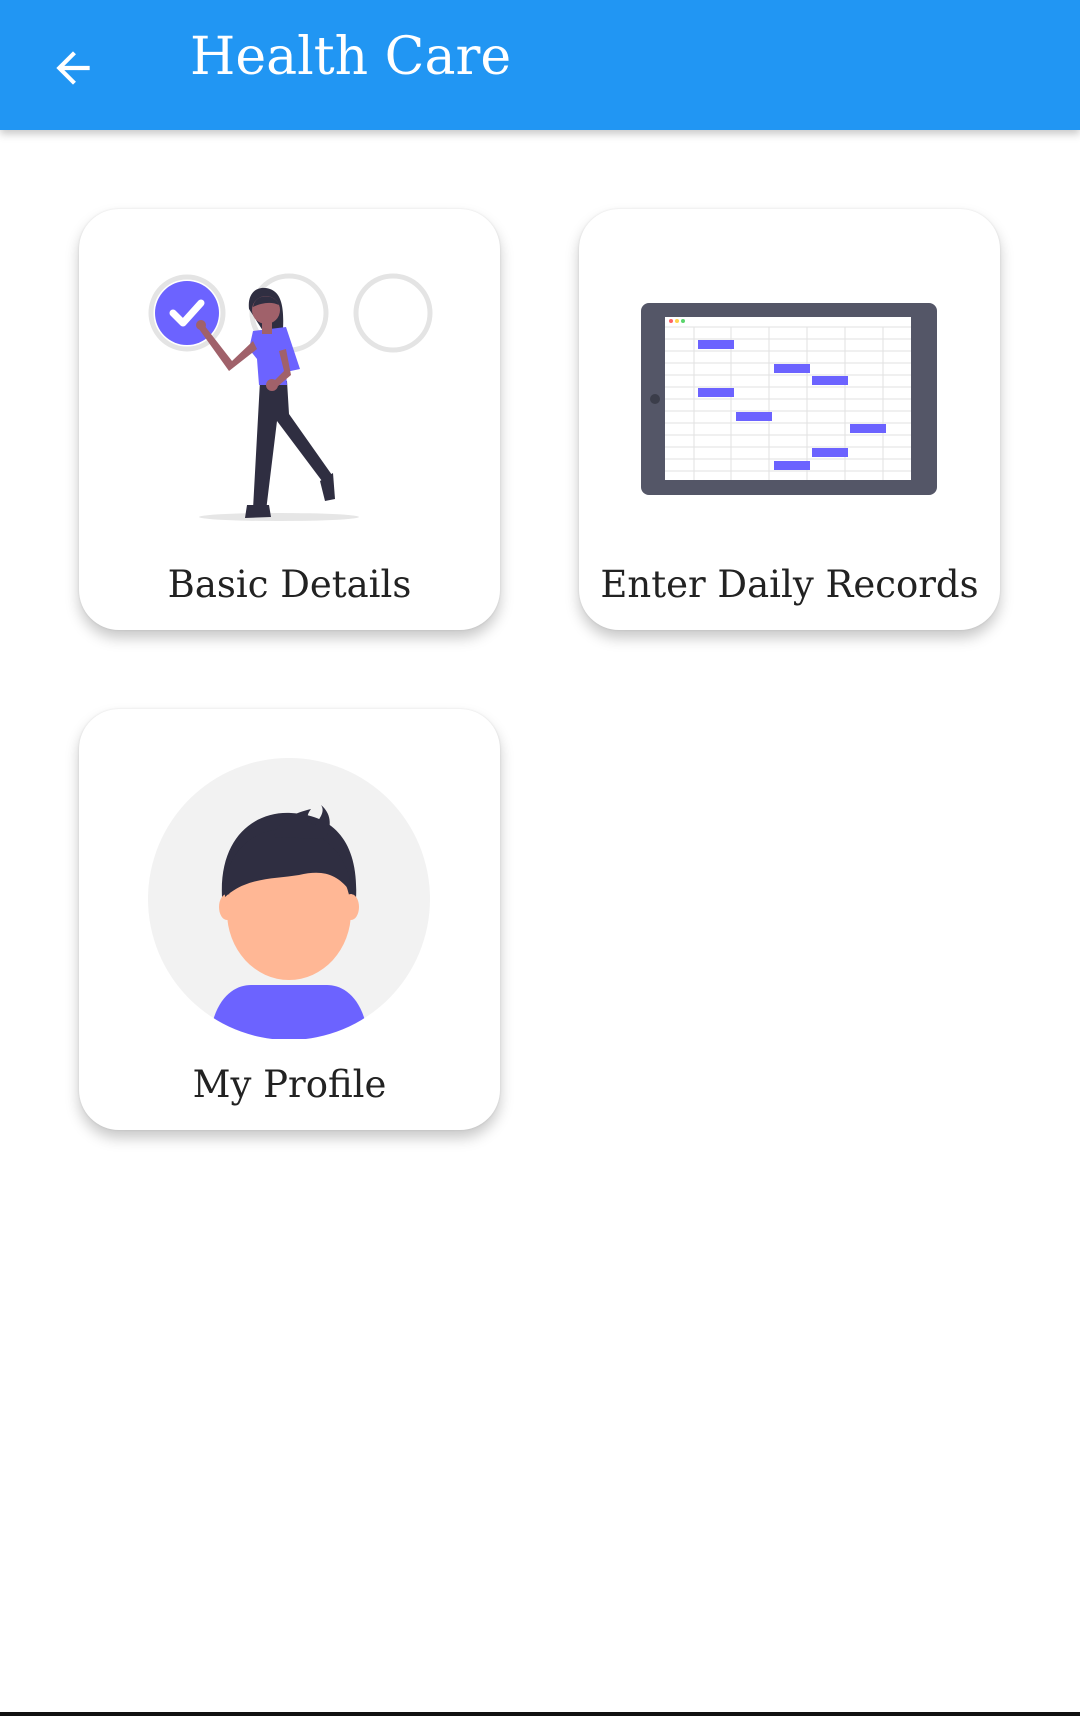  Describe the element at coordinates (290, 397) in the screenshot. I see `woman-checklist-illustration` at that location.